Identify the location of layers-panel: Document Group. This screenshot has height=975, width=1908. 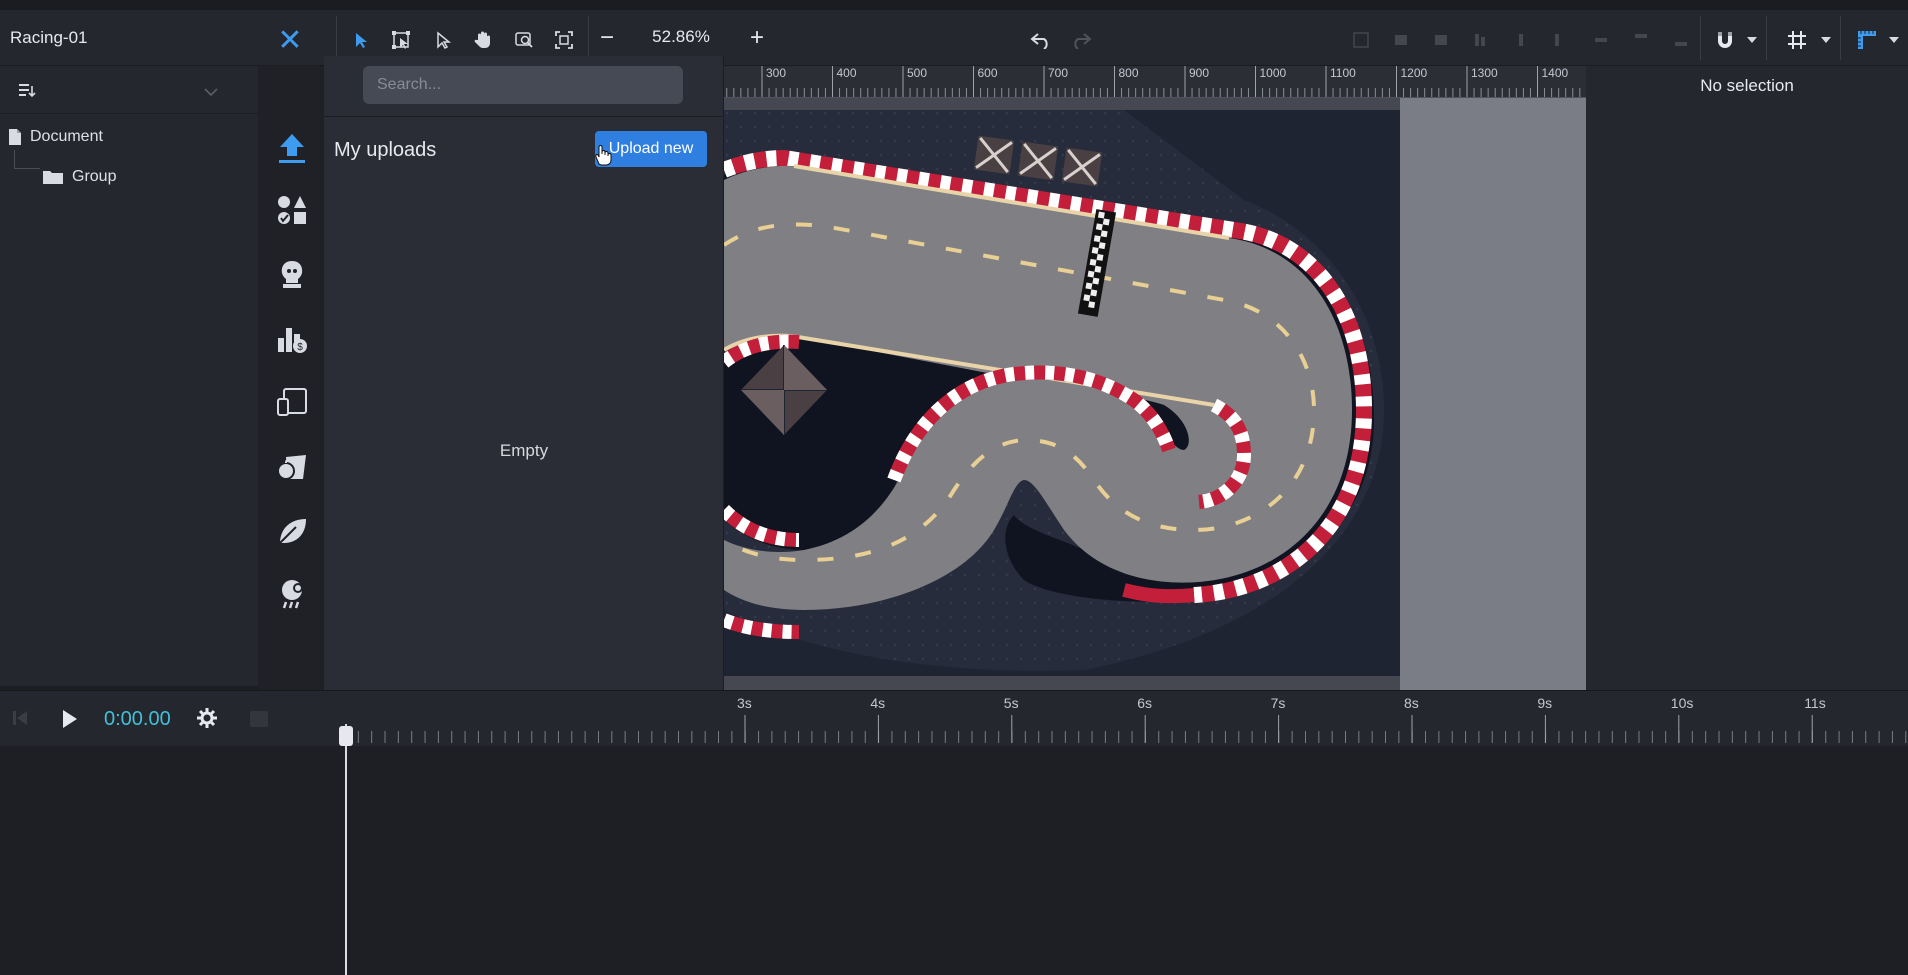
(130, 376).